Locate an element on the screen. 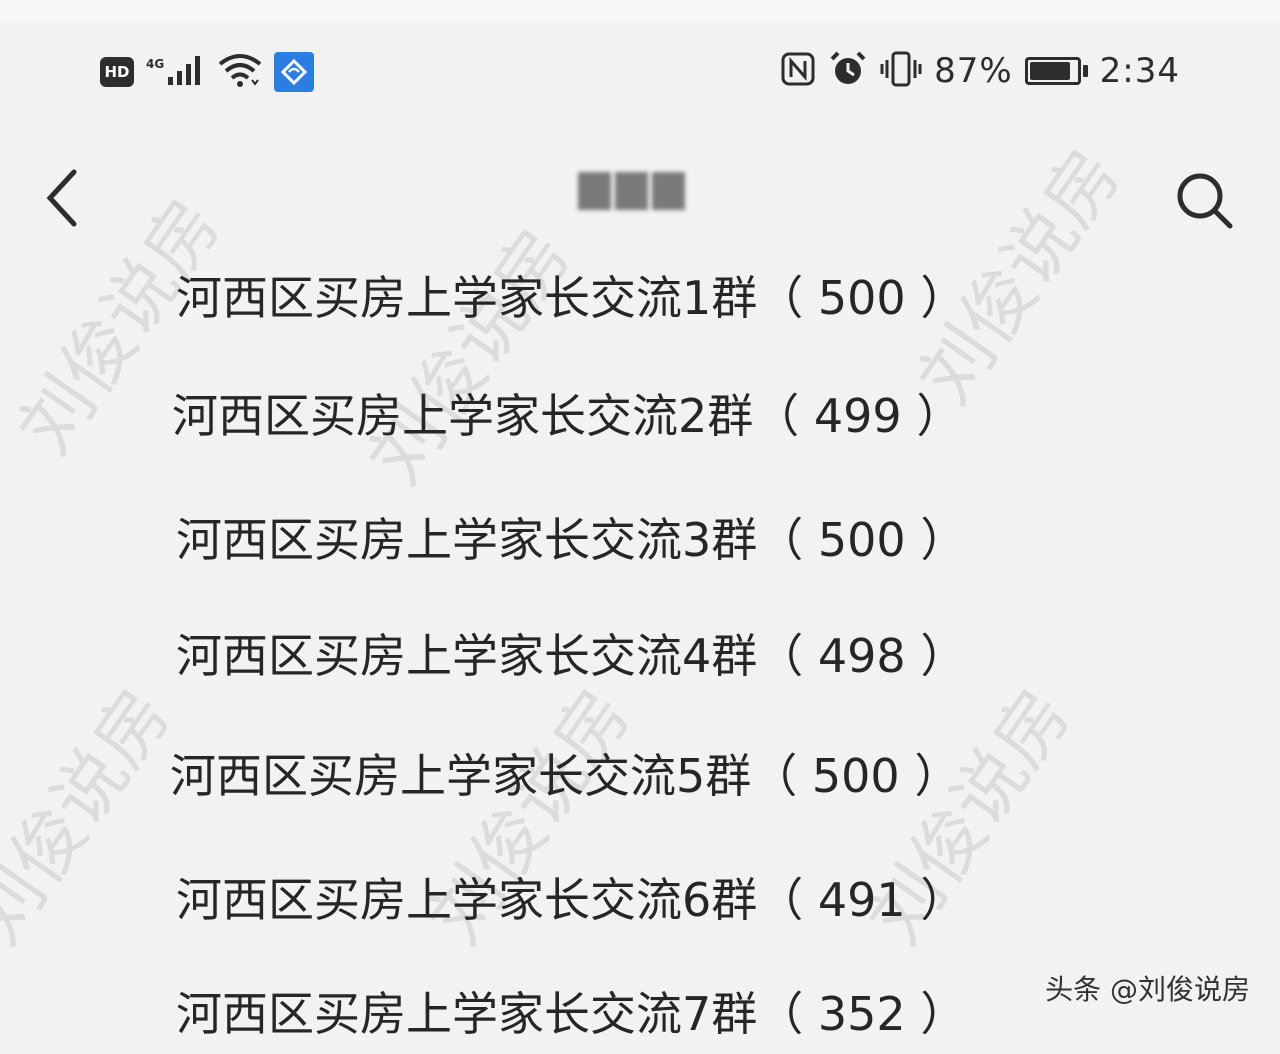  chevron-left-icon is located at coordinates (61, 198).